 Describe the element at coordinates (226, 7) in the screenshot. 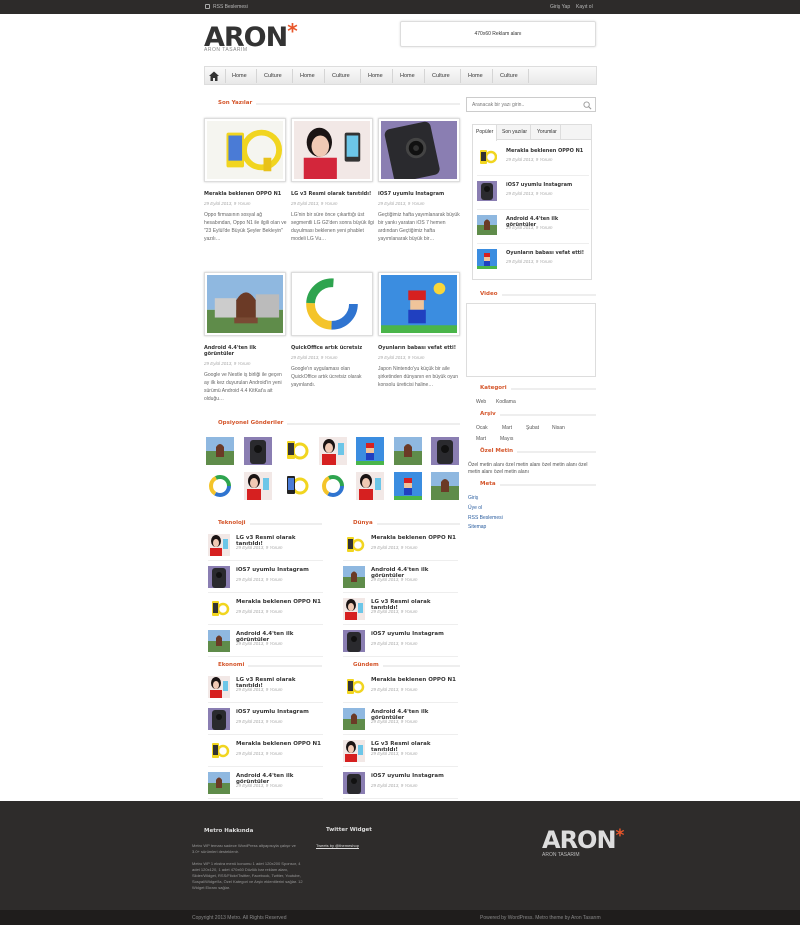

I see `rss-link: RSS Beslemesi` at that location.